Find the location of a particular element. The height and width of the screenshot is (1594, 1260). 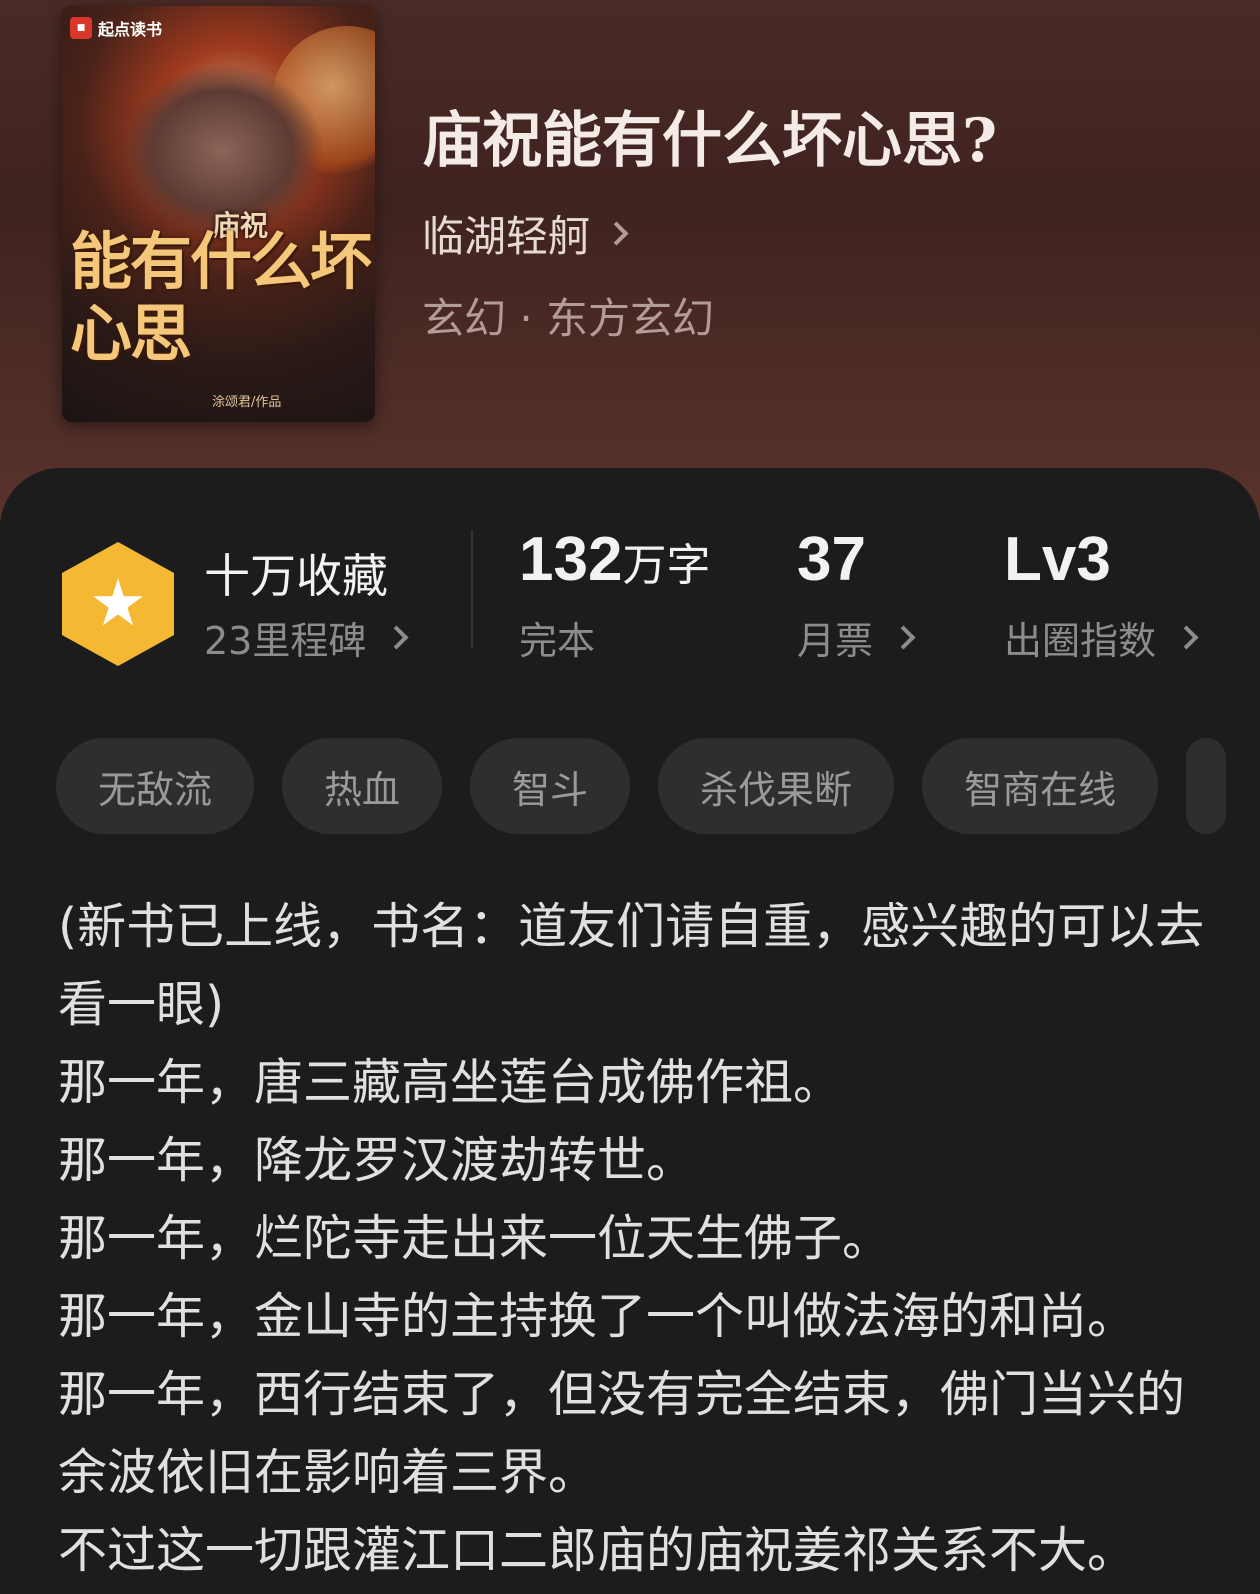

stats-row: 十万收藏 23里程碑 132万字 完本 37 月票 Lv3 出圈指数 is located at coordinates (630, 602).